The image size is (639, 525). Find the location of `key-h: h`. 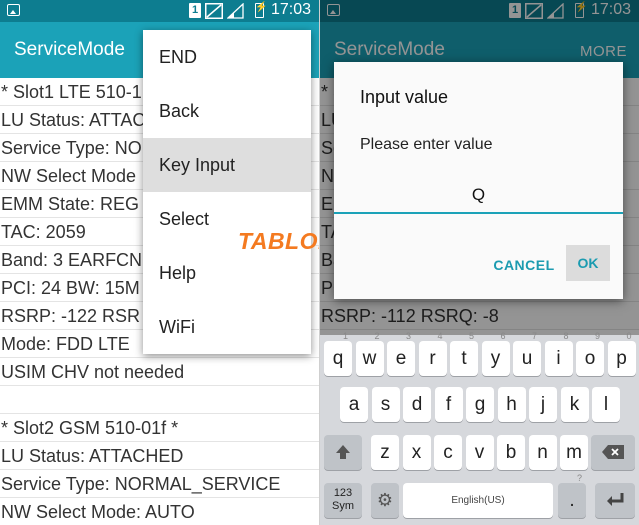

key-h: h is located at coordinates (511, 404).